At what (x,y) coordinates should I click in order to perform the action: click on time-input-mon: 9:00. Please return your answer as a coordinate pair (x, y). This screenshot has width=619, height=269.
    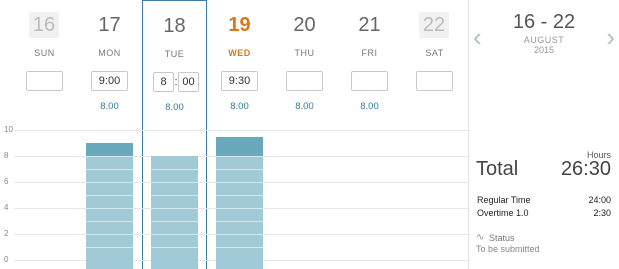
    Looking at the image, I should click on (109, 81).